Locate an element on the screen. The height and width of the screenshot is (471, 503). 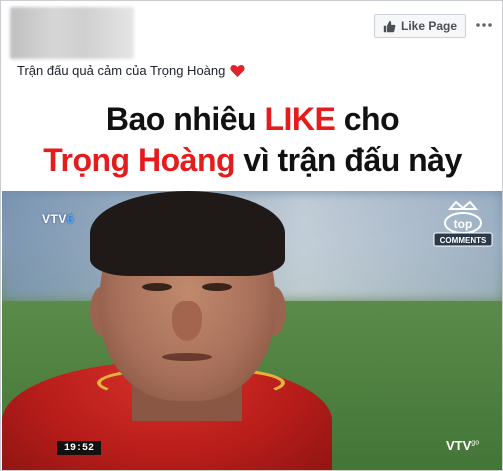
vtv6-channel-logo: VTV6 is located at coordinates (58, 219).